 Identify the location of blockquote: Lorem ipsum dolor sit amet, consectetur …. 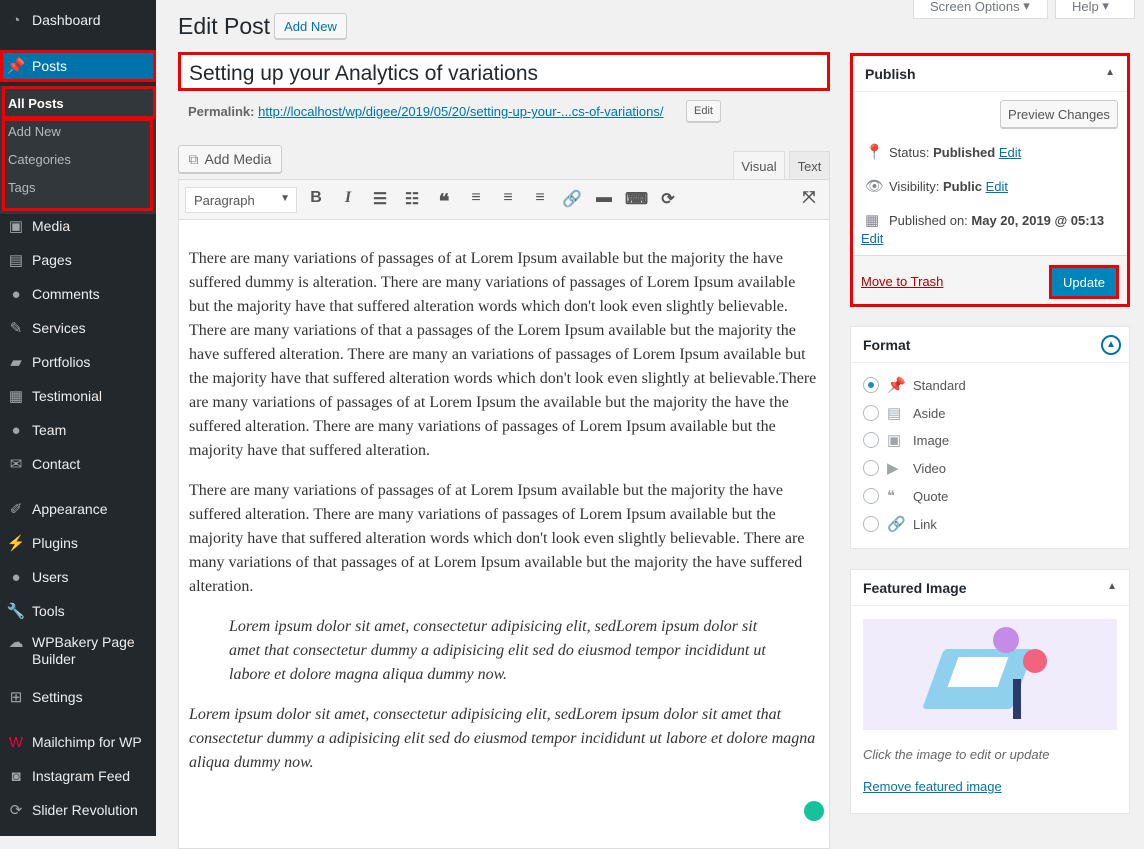
(497, 650).